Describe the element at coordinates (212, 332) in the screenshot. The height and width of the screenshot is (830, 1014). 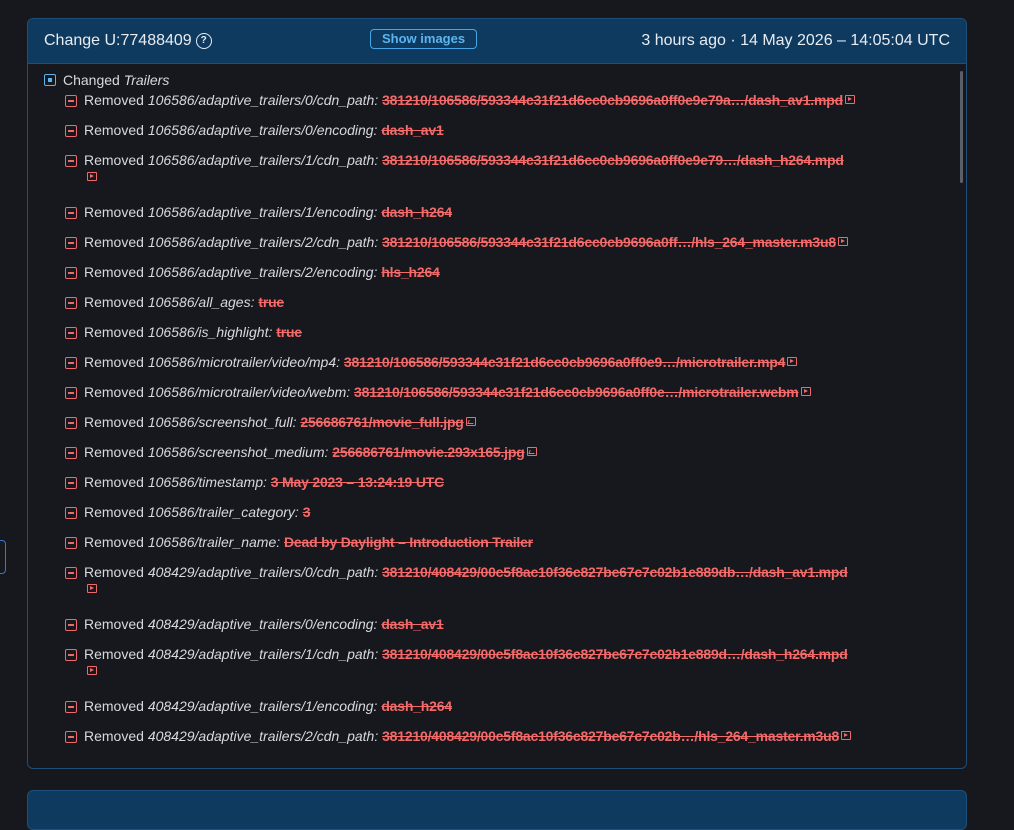
I see `row-path: 106586/is_highlight:` at that location.